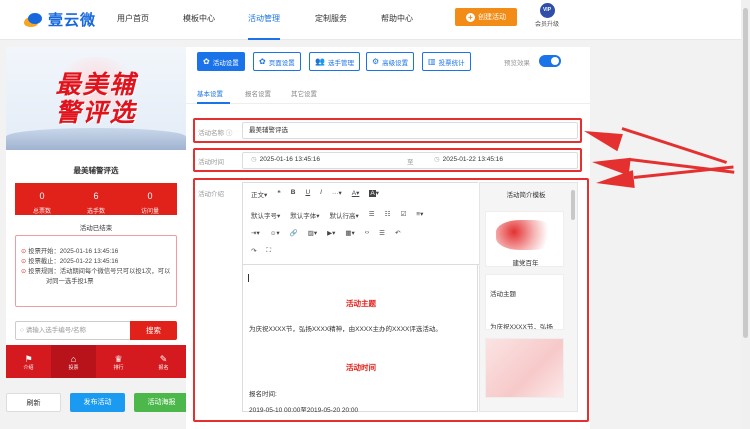  What do you see at coordinates (199, 20) in the screenshot?
I see `nav-item-templates: 模板中心` at bounding box center [199, 20].